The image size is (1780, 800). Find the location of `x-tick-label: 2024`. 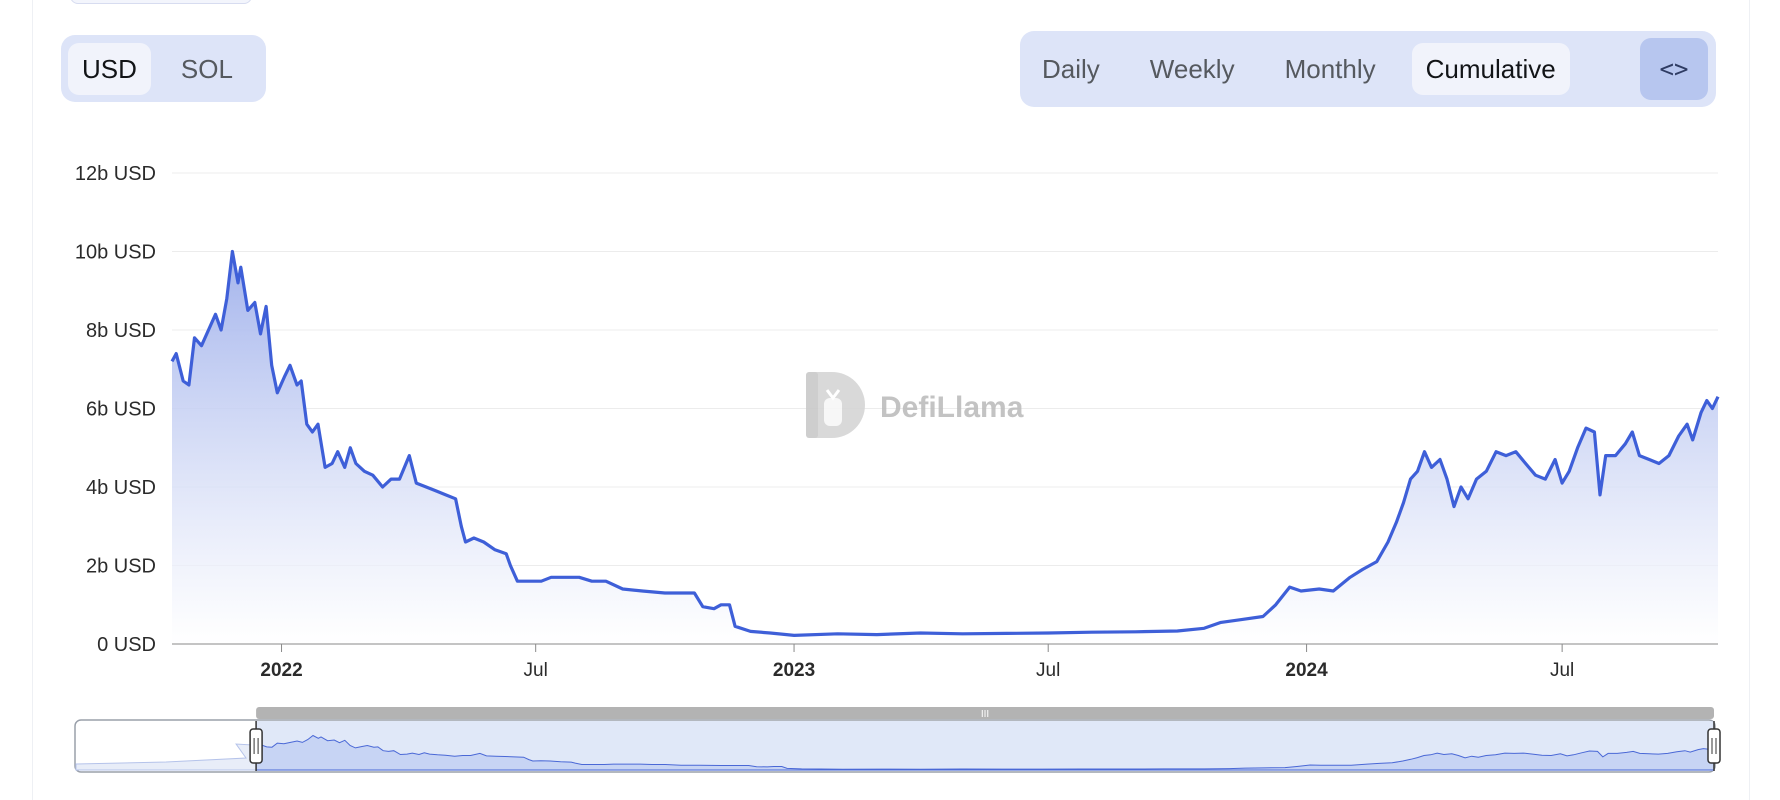

x-tick-label: 2024 is located at coordinates (1306, 670).